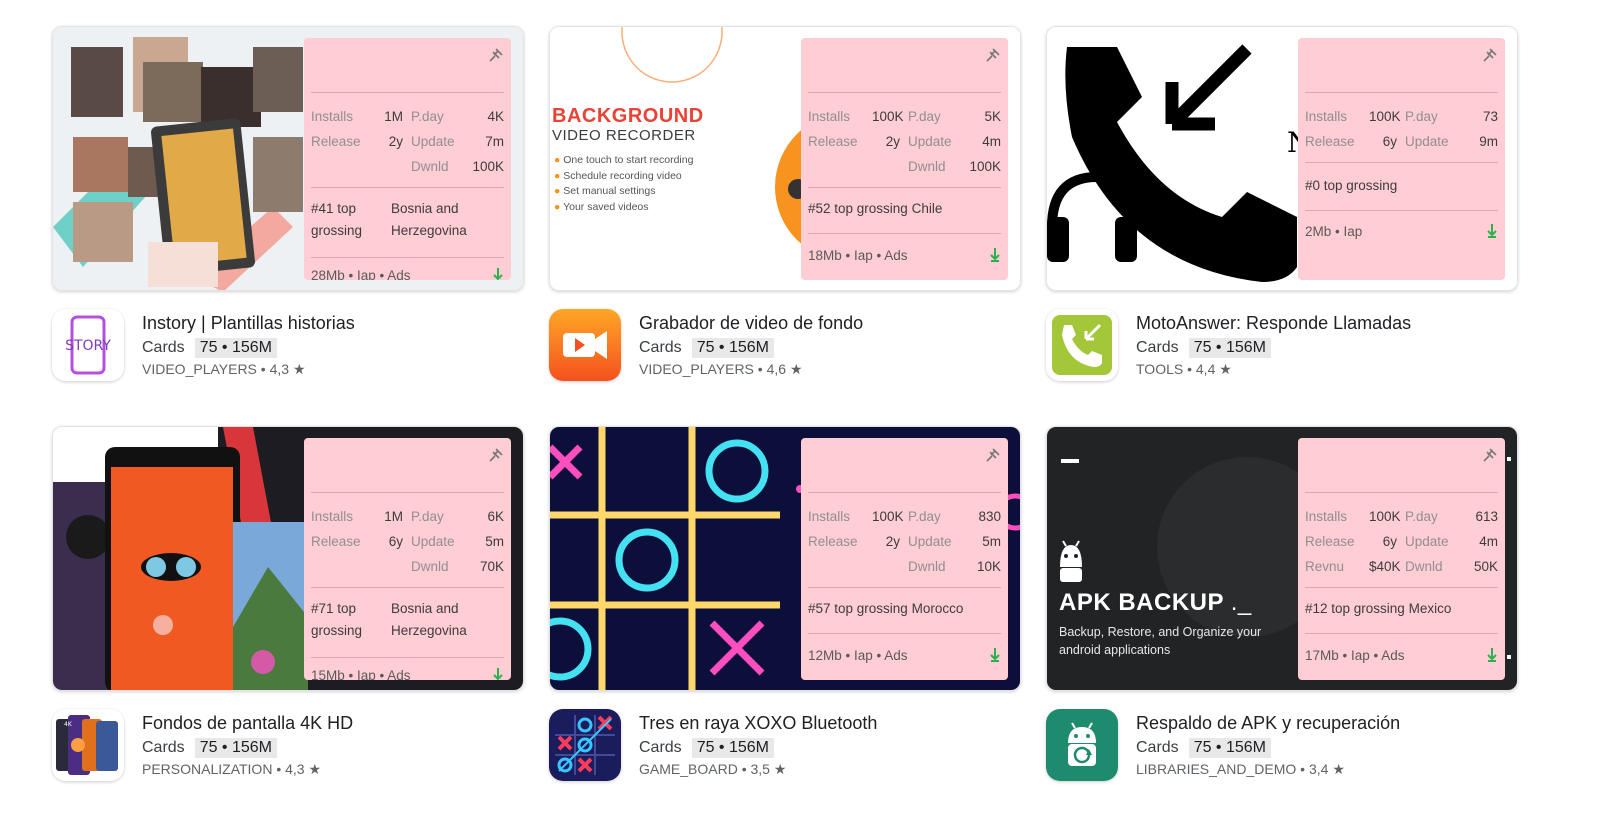  What do you see at coordinates (758, 723) in the screenshot?
I see `app-title: Tres en raya XOXO Bluetooth` at bounding box center [758, 723].